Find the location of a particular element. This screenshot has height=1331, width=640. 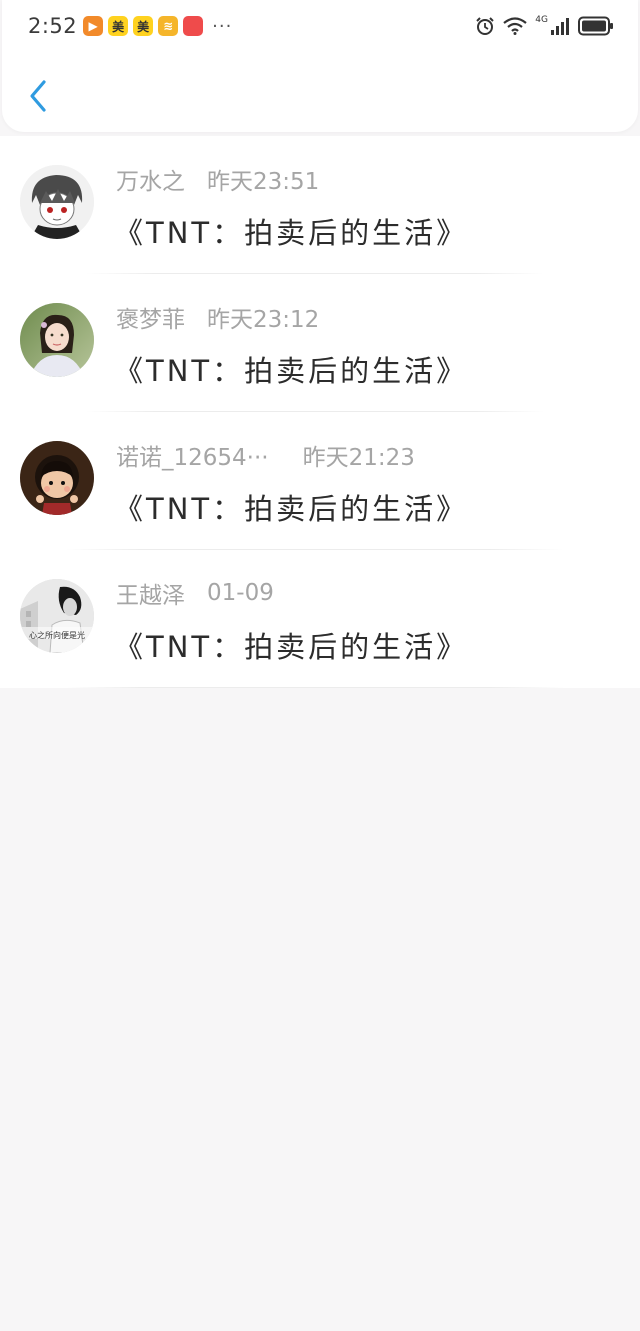

item-meta: 王越泽 01-09 is located at coordinates (195, 593).